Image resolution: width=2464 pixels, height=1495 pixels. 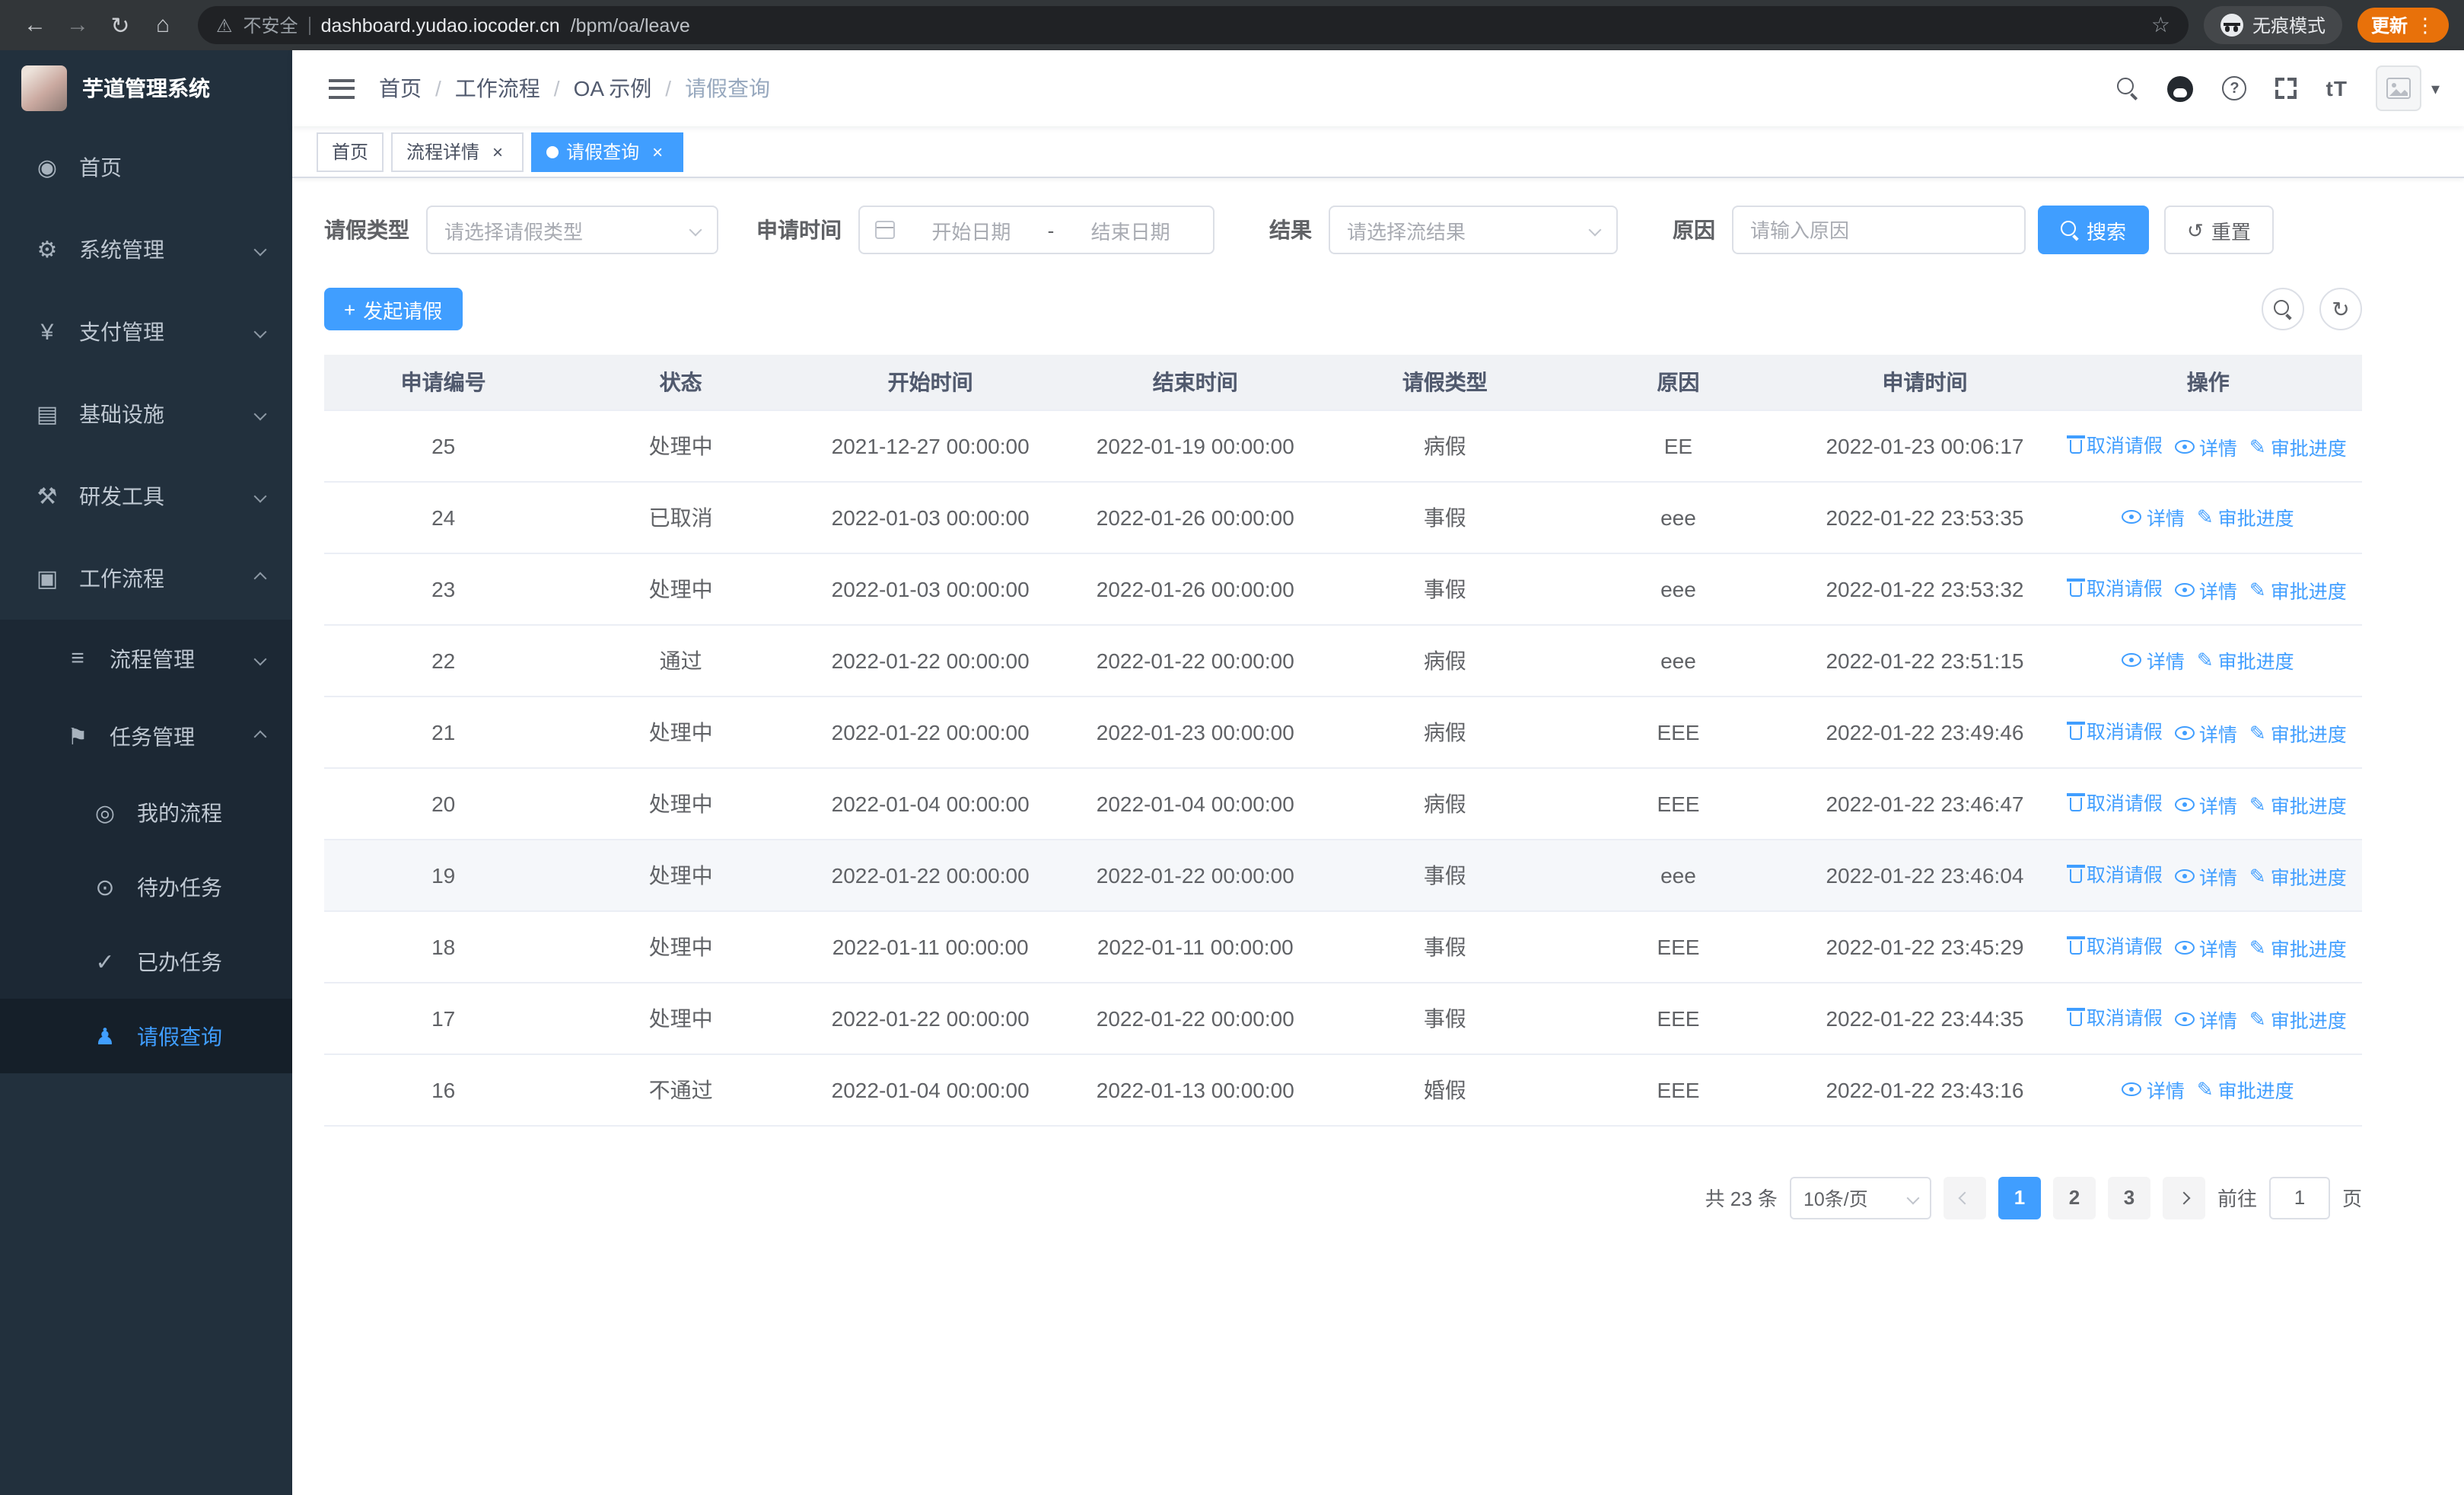 What do you see at coordinates (146, 813) in the screenshot?
I see `sidebar-item-my-process: ◎ 我的流程` at bounding box center [146, 813].